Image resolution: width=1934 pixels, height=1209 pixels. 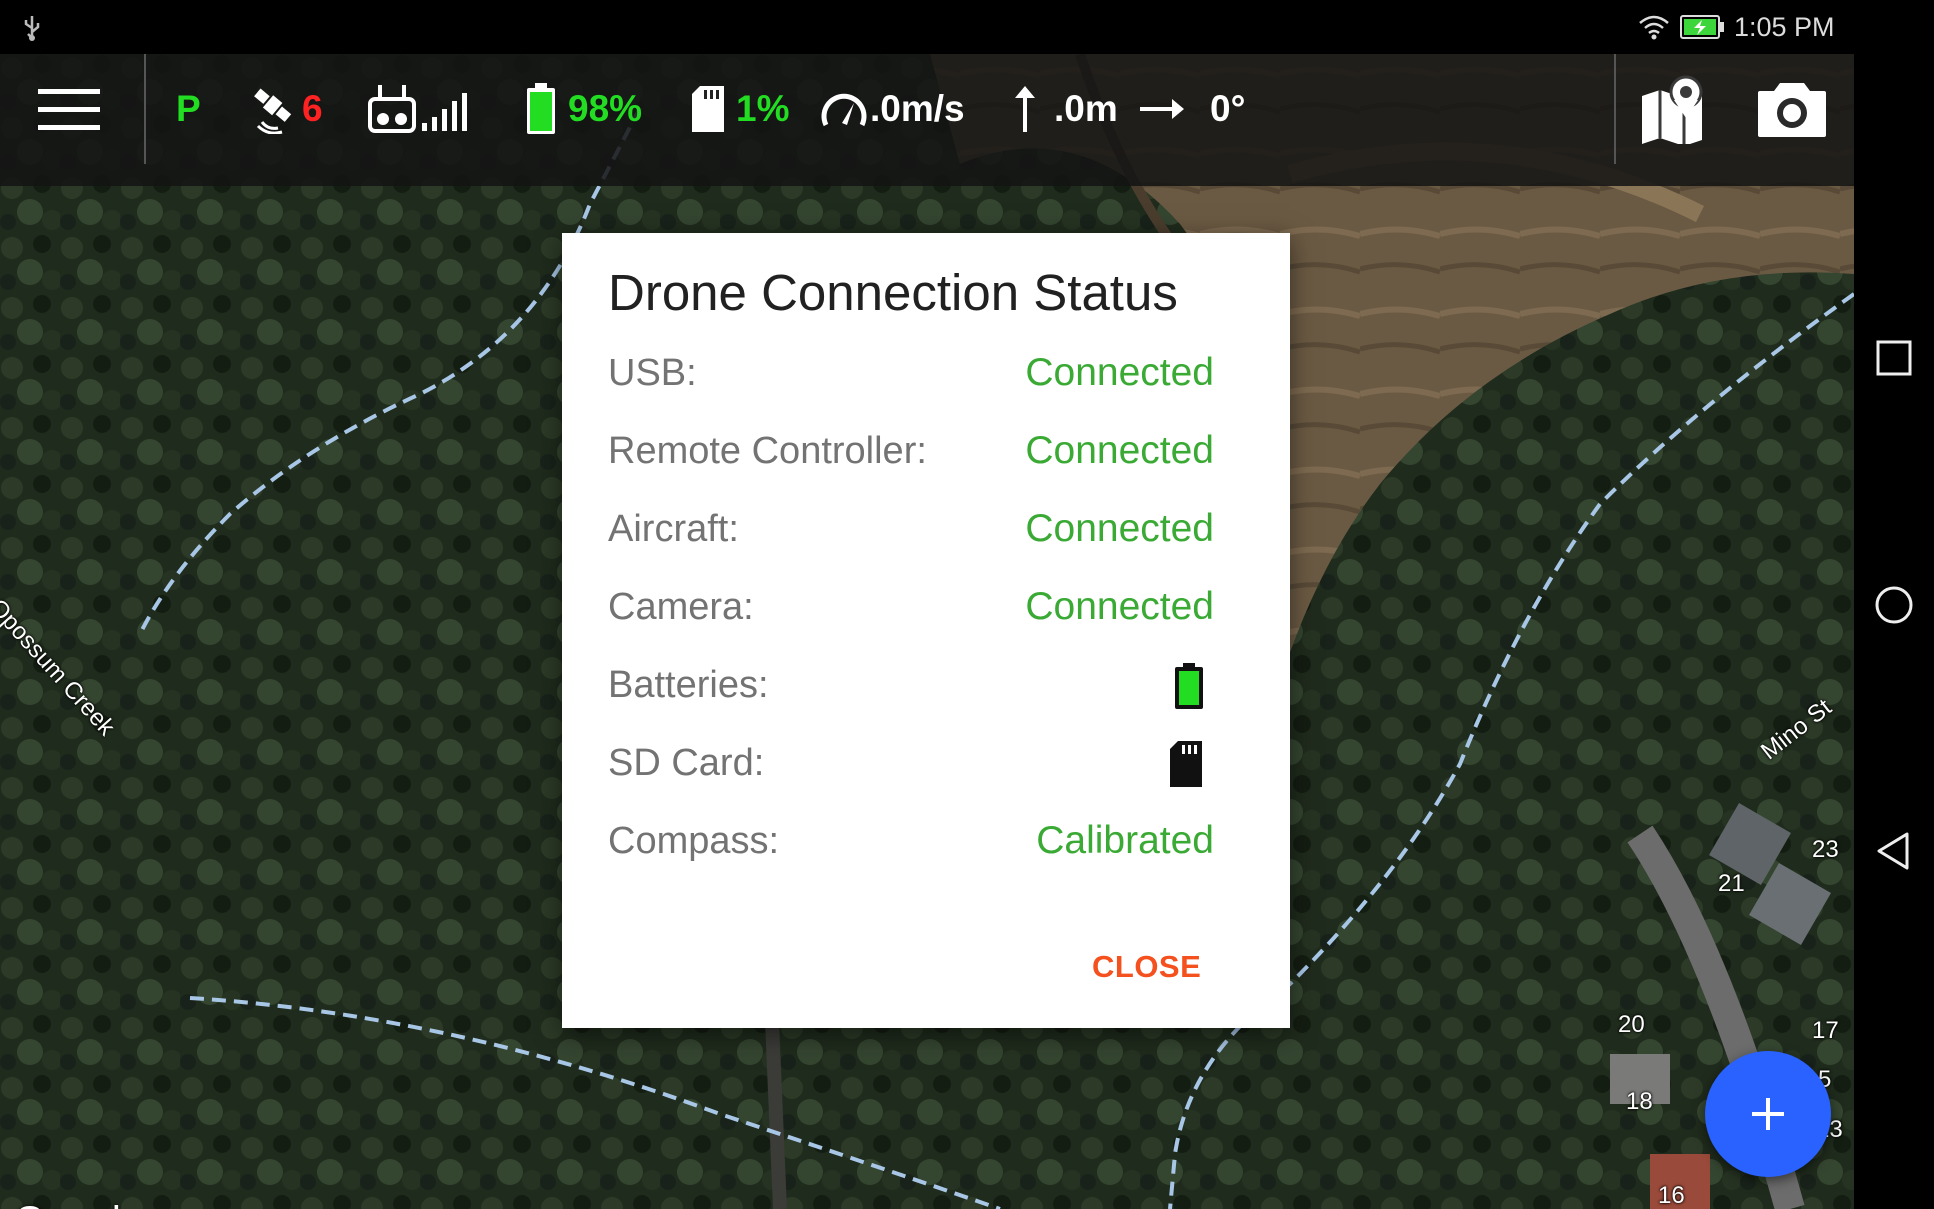 What do you see at coordinates (1191, 109) in the screenshot?
I see `distance-indicator: 0°` at bounding box center [1191, 109].